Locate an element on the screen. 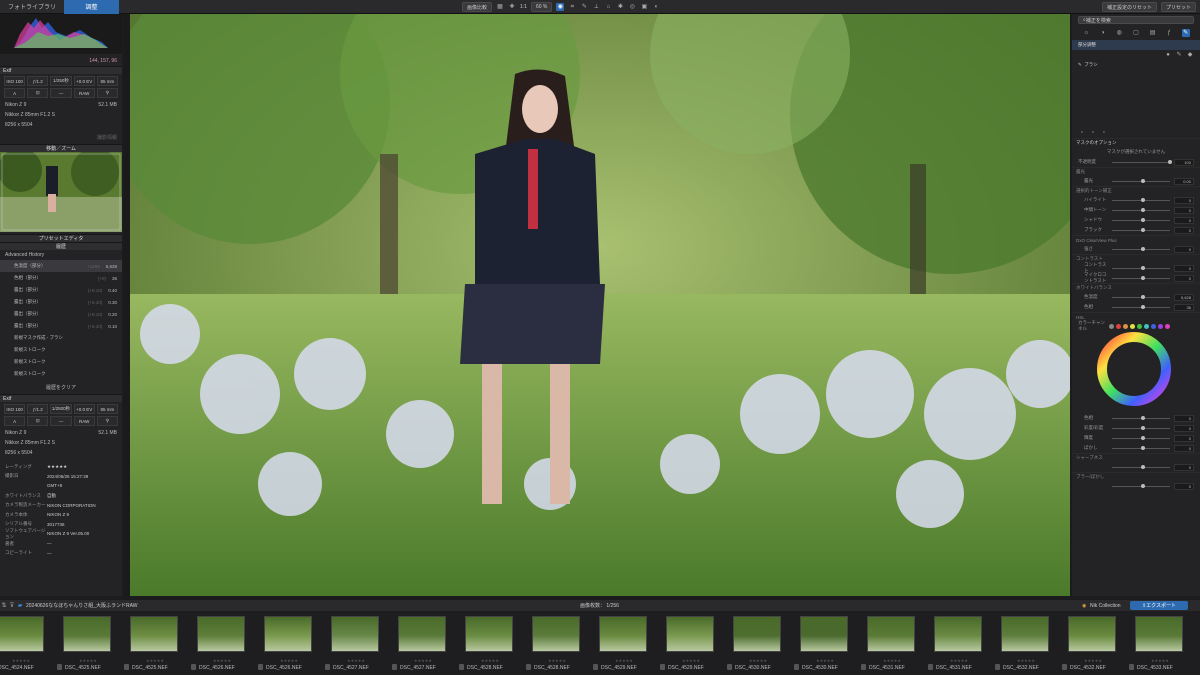 This screenshot has height=675, width=1200. history-item: 露出（部分） (+0.10) 0.40 is located at coordinates (61, 290).